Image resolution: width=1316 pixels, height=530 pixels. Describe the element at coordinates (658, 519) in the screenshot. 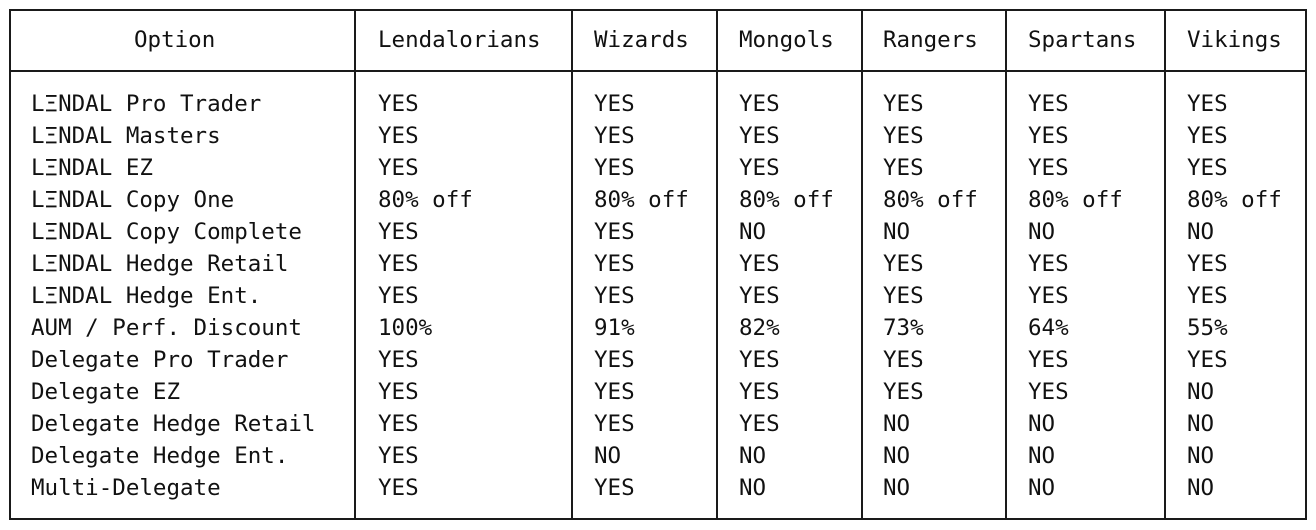

I see `table-bottom-border` at that location.